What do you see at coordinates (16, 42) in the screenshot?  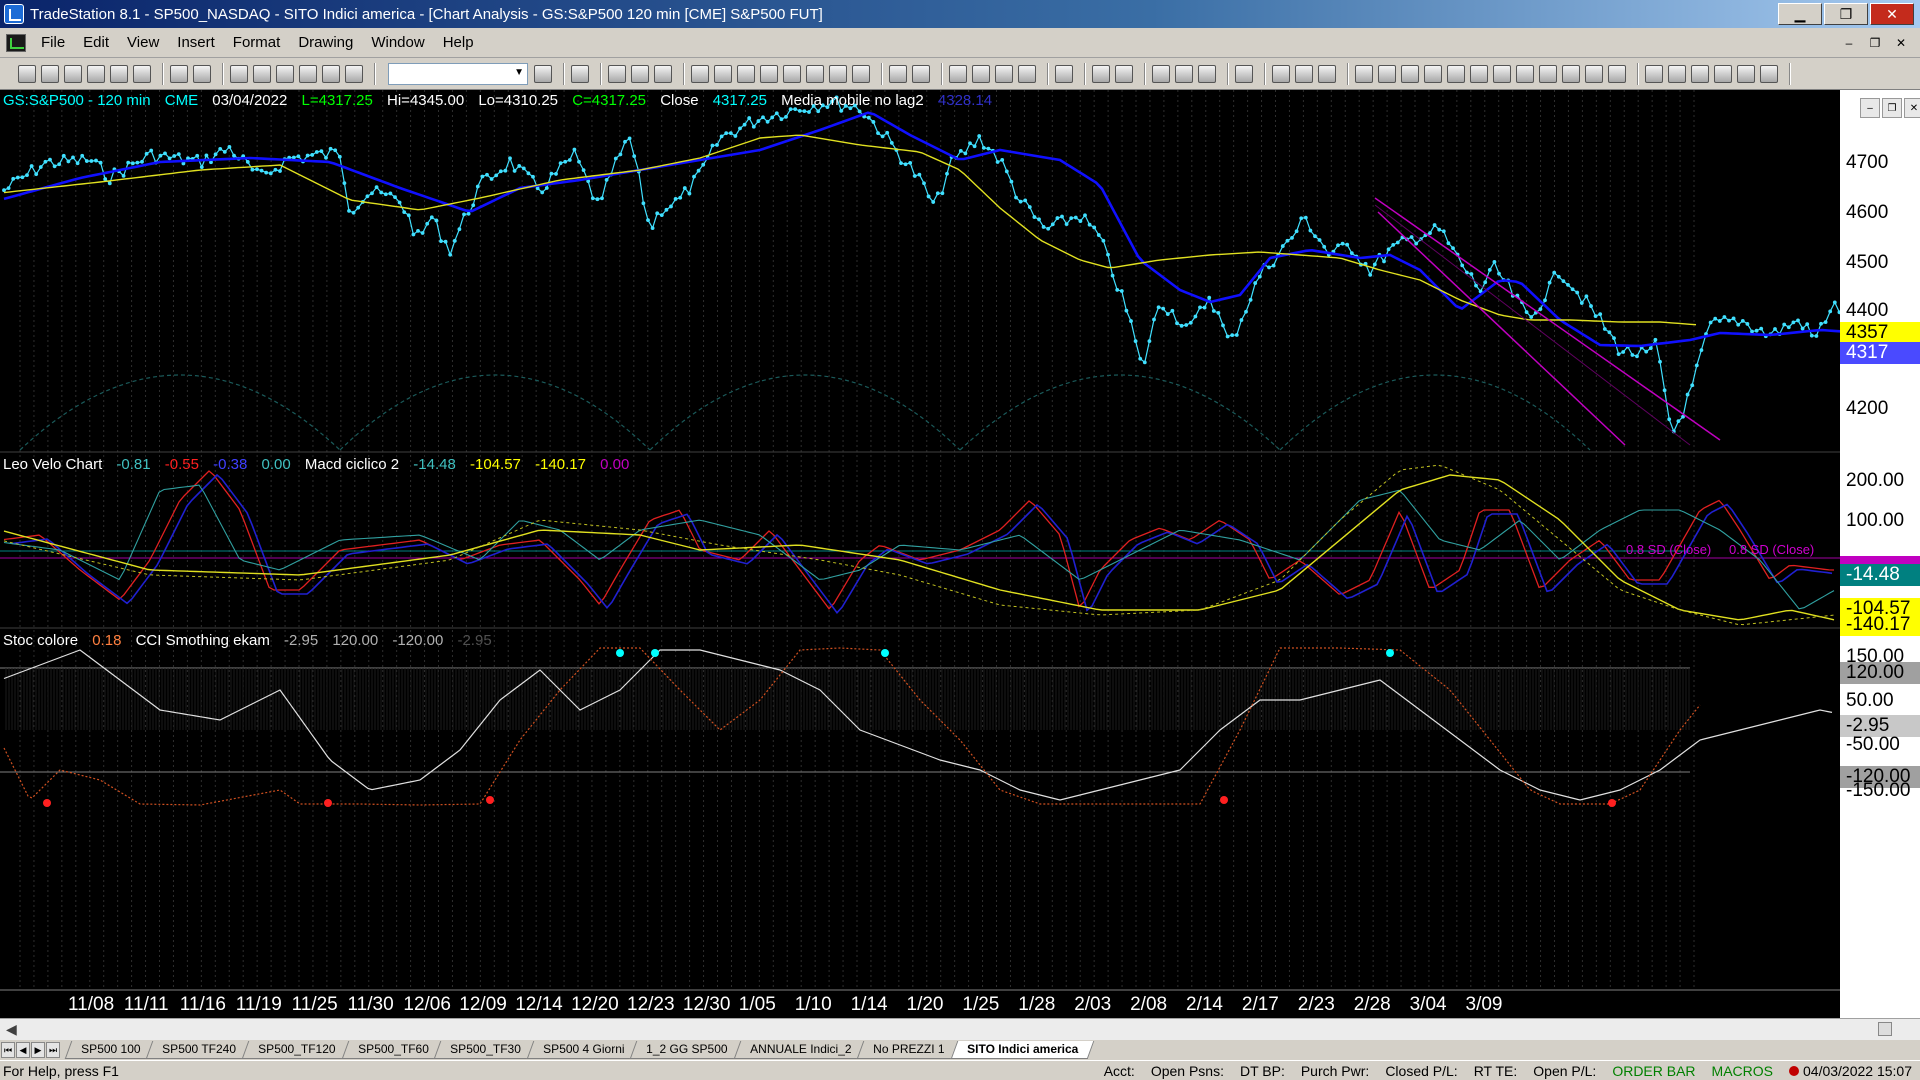 I see `chart-window-icon` at bounding box center [16, 42].